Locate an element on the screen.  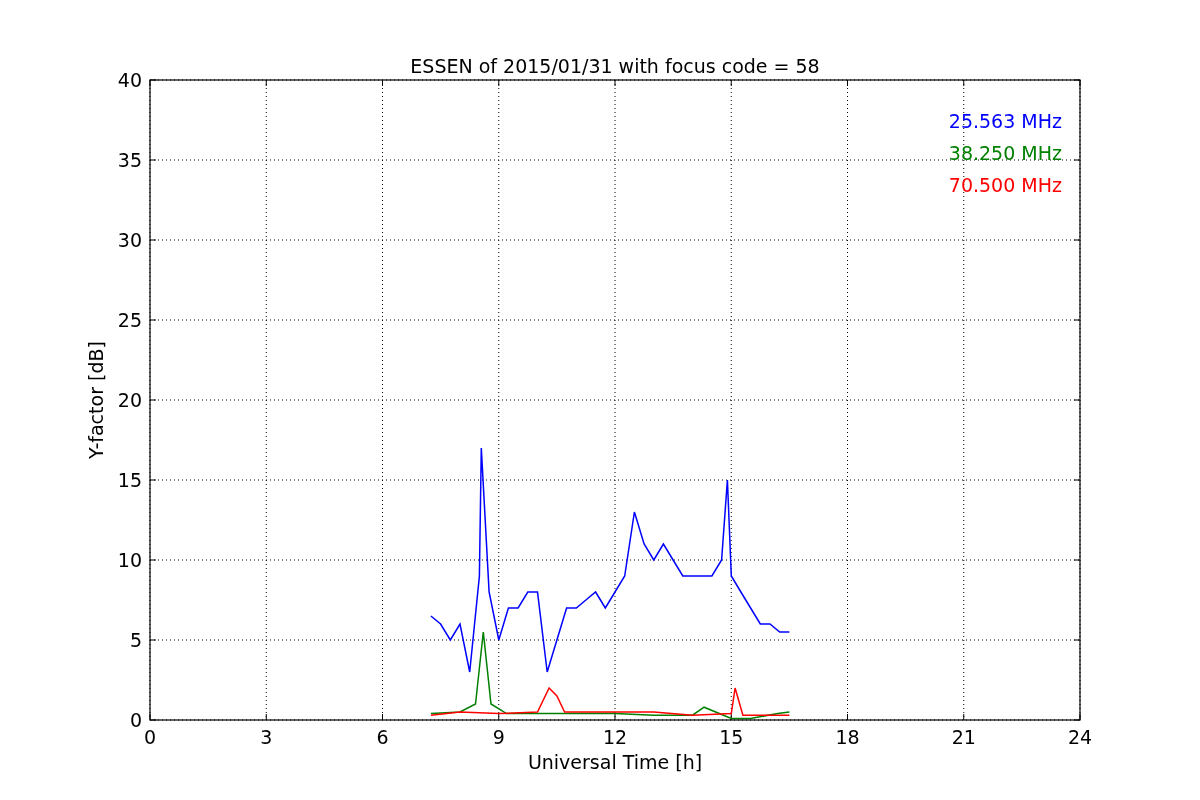
tick-label: 3 is located at coordinates (266, 737).